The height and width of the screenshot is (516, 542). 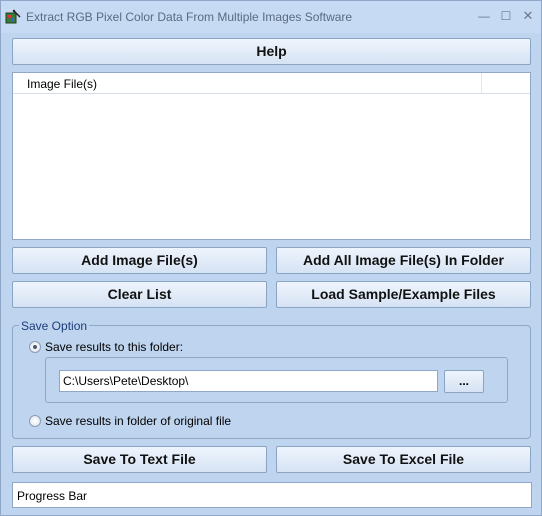 What do you see at coordinates (139, 260) in the screenshot?
I see `add-image-files-button: Add Image File(s)` at bounding box center [139, 260].